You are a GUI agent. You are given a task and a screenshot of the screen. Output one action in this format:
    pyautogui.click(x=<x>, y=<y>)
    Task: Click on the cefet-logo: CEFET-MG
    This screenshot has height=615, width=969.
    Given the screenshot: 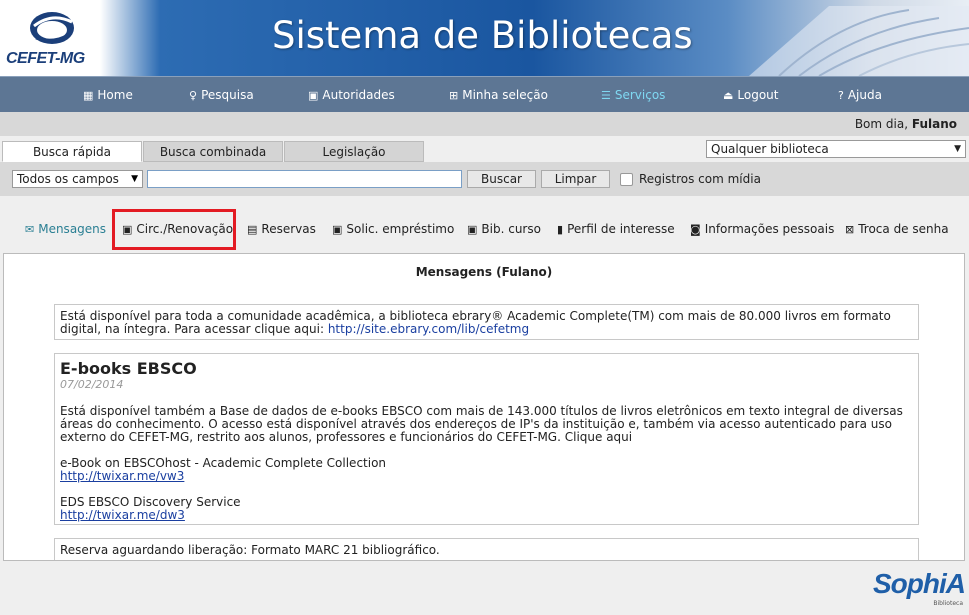 What is the action you would take?
    pyautogui.click(x=50, y=38)
    